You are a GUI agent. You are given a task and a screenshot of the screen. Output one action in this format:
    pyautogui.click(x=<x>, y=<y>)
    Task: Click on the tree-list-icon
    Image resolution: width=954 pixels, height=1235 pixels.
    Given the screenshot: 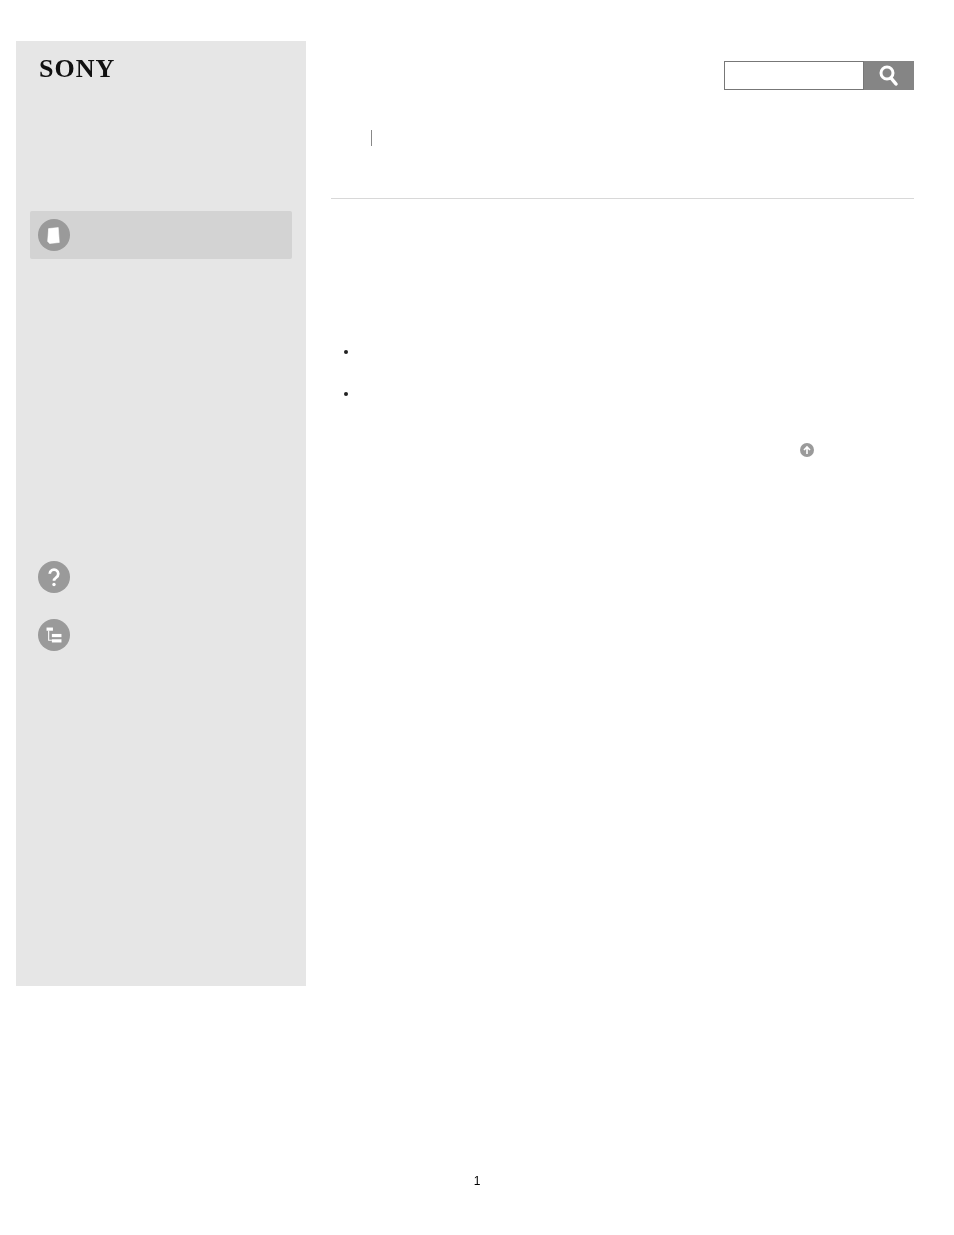 What is the action you would take?
    pyautogui.click(x=54, y=635)
    